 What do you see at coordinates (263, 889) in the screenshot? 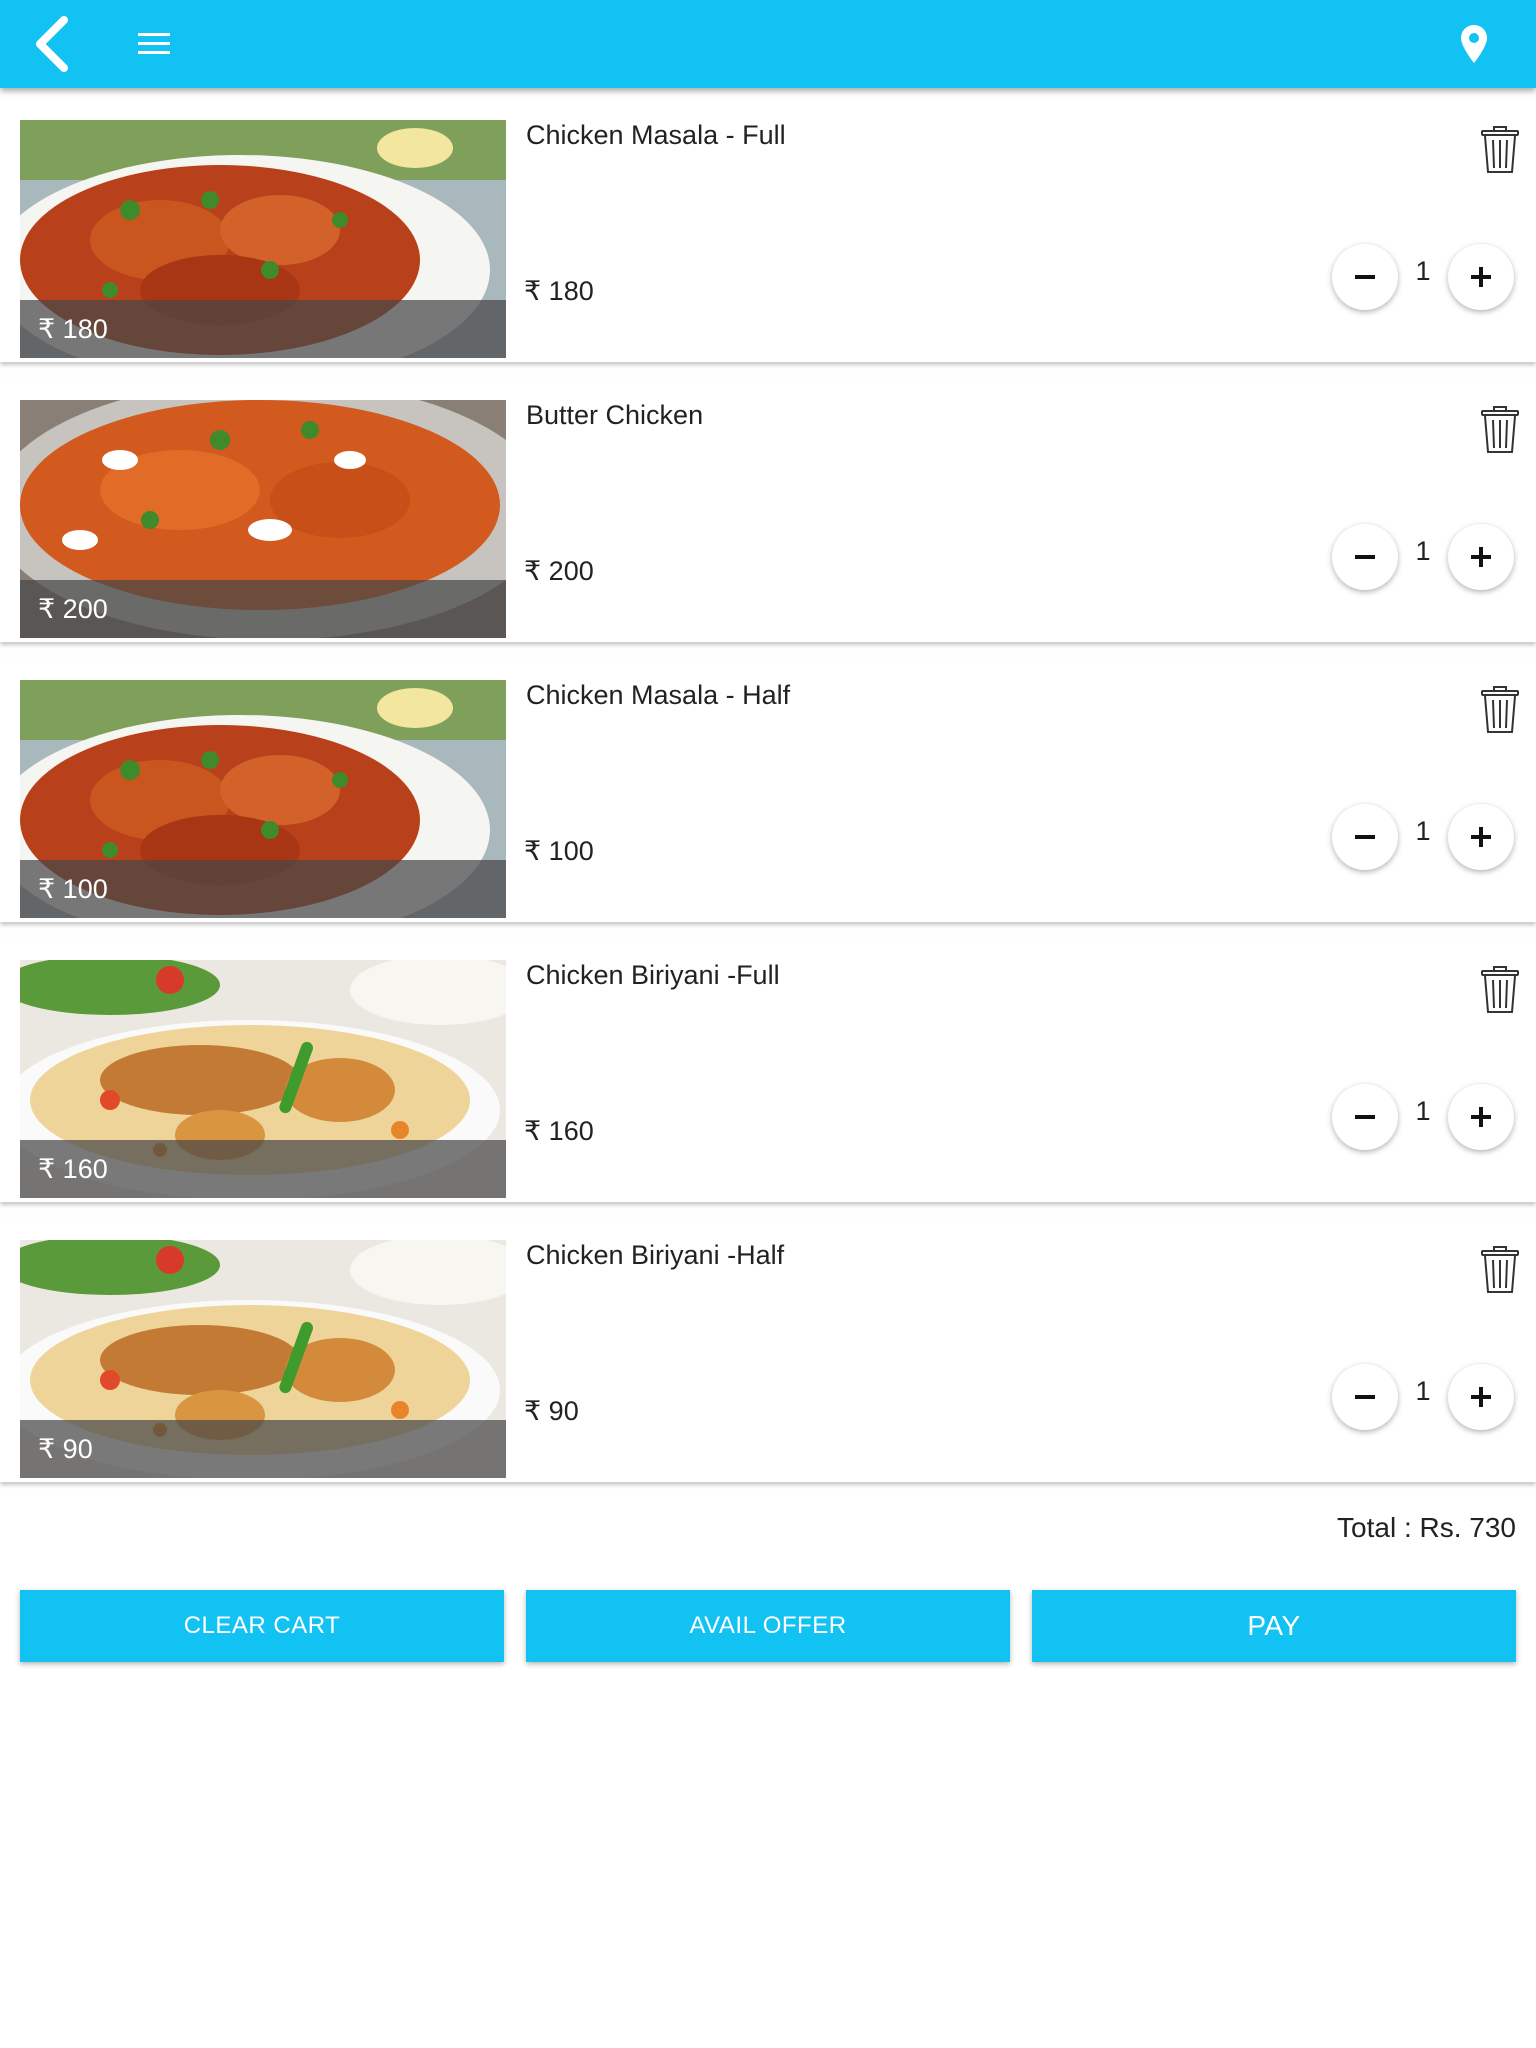
I see `image-price-label: ₹ 100` at bounding box center [263, 889].